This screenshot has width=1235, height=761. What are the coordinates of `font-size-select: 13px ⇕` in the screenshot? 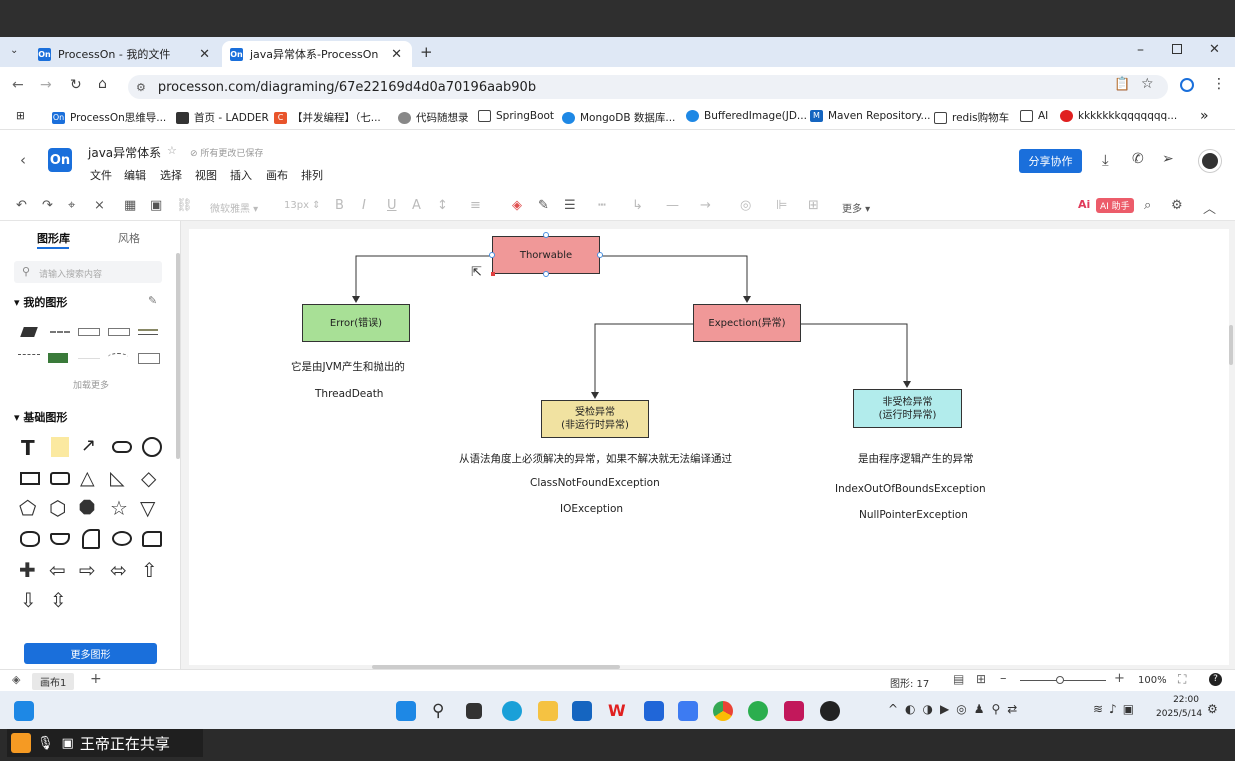 It's located at (302, 205).